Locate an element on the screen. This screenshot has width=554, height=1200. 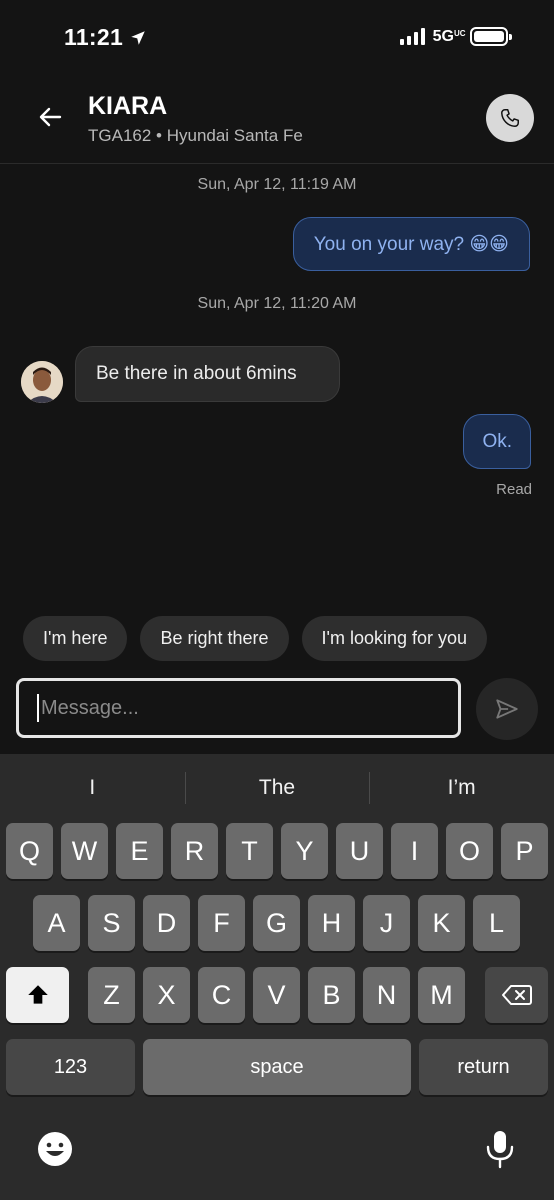
status-time-group: 11:21 is located at coordinates (105, 37).